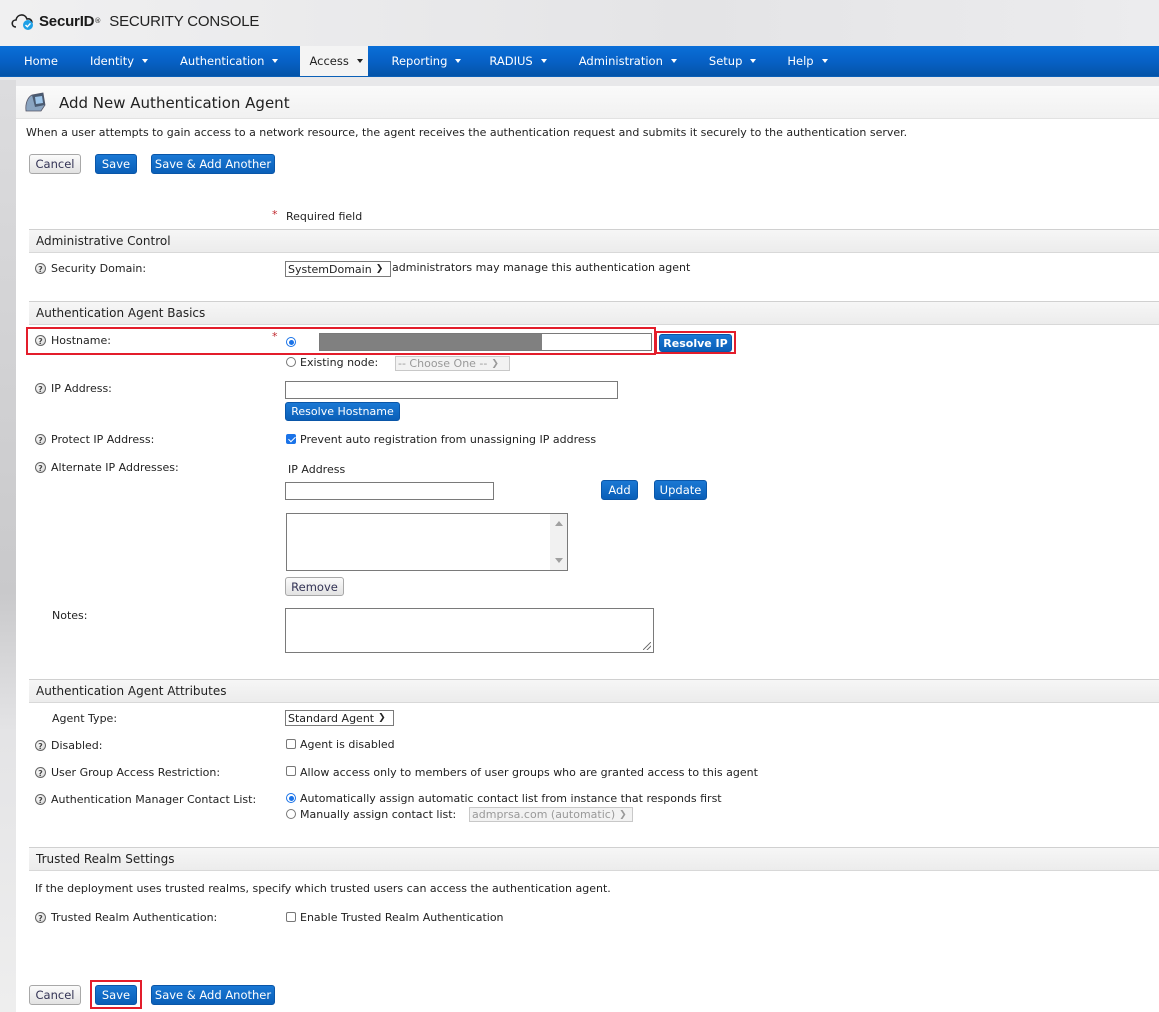 The width and height of the screenshot is (1159, 1012). Describe the element at coordinates (275, 214) in the screenshot. I see `required-marker: *` at that location.